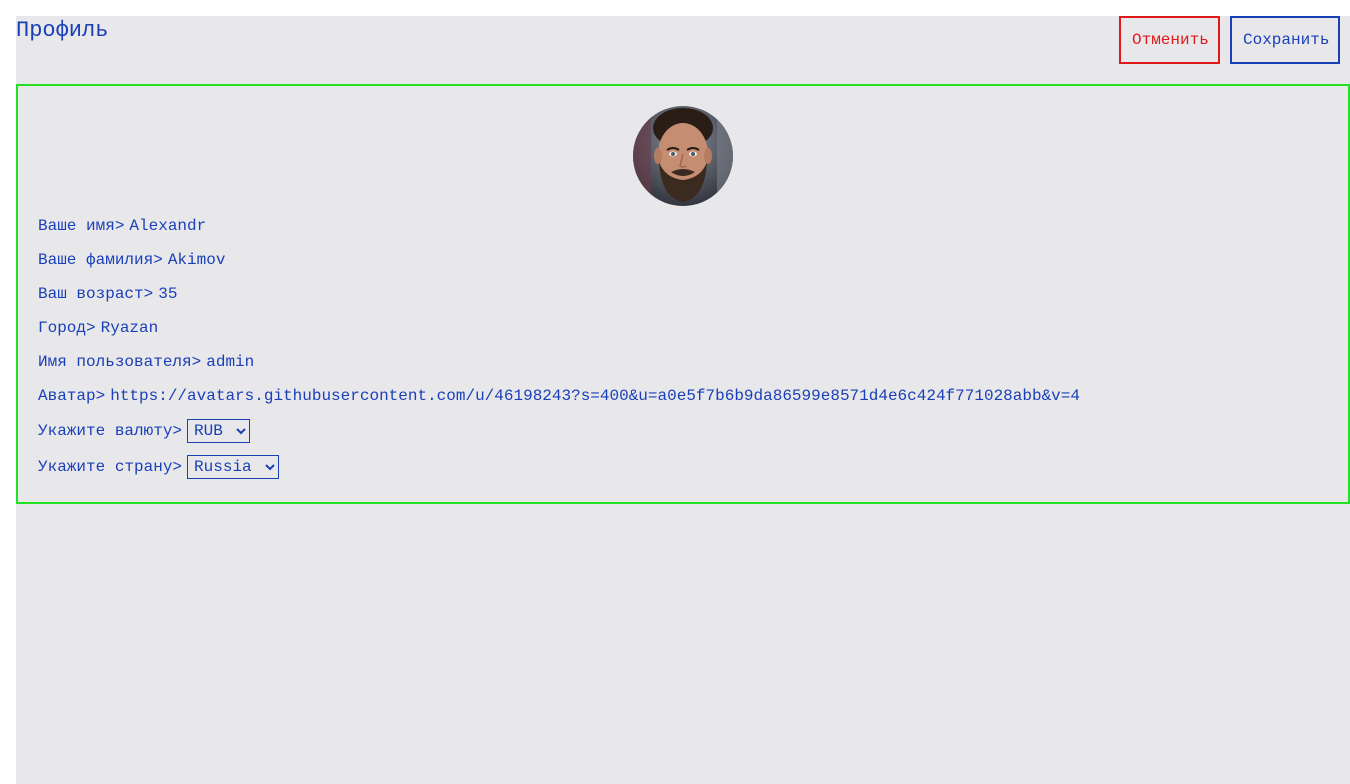 The width and height of the screenshot is (1350, 784). I want to click on currency-row: Укажите валюту> RUB, so click(144, 431).